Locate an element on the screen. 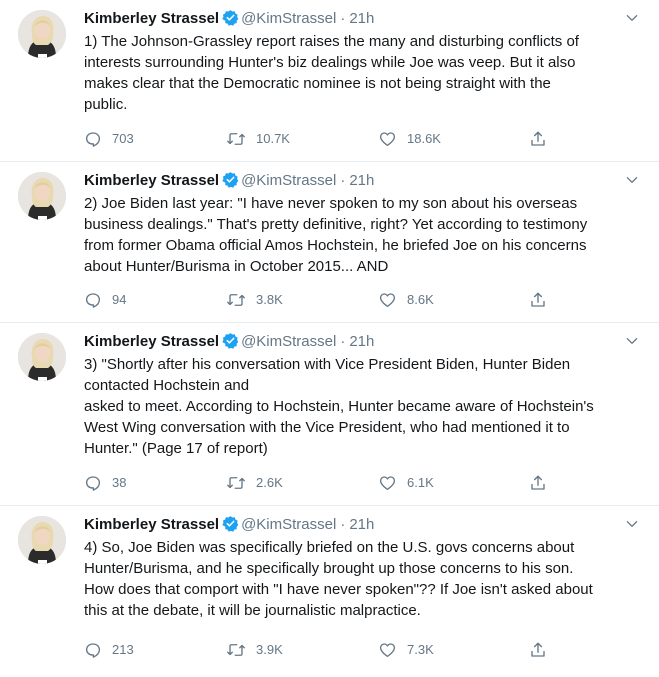  like-button: 8.6K is located at coordinates (406, 300).